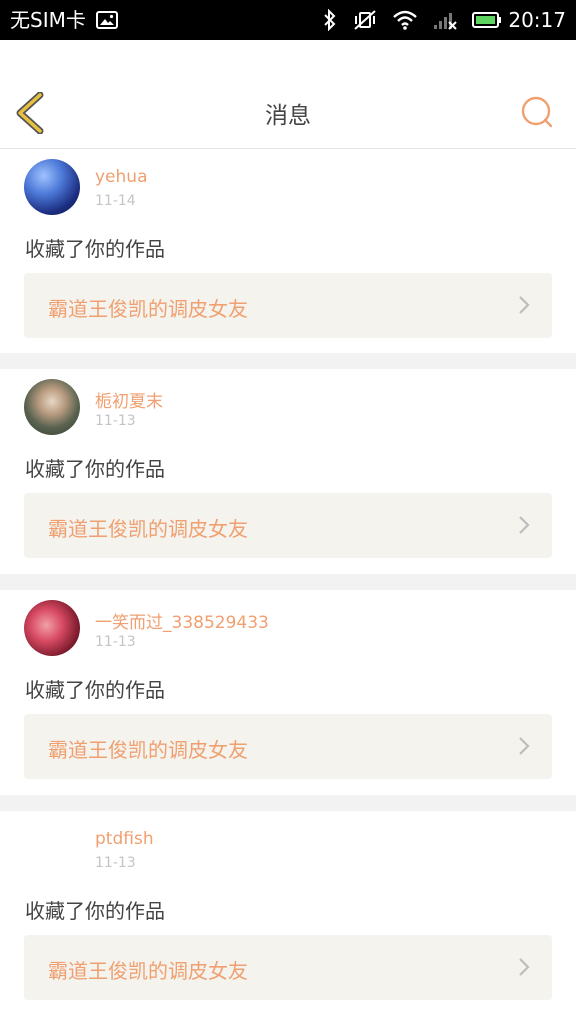 This screenshot has height=1024, width=576. Describe the element at coordinates (115, 201) in the screenshot. I see `message-date: 11-14` at that location.